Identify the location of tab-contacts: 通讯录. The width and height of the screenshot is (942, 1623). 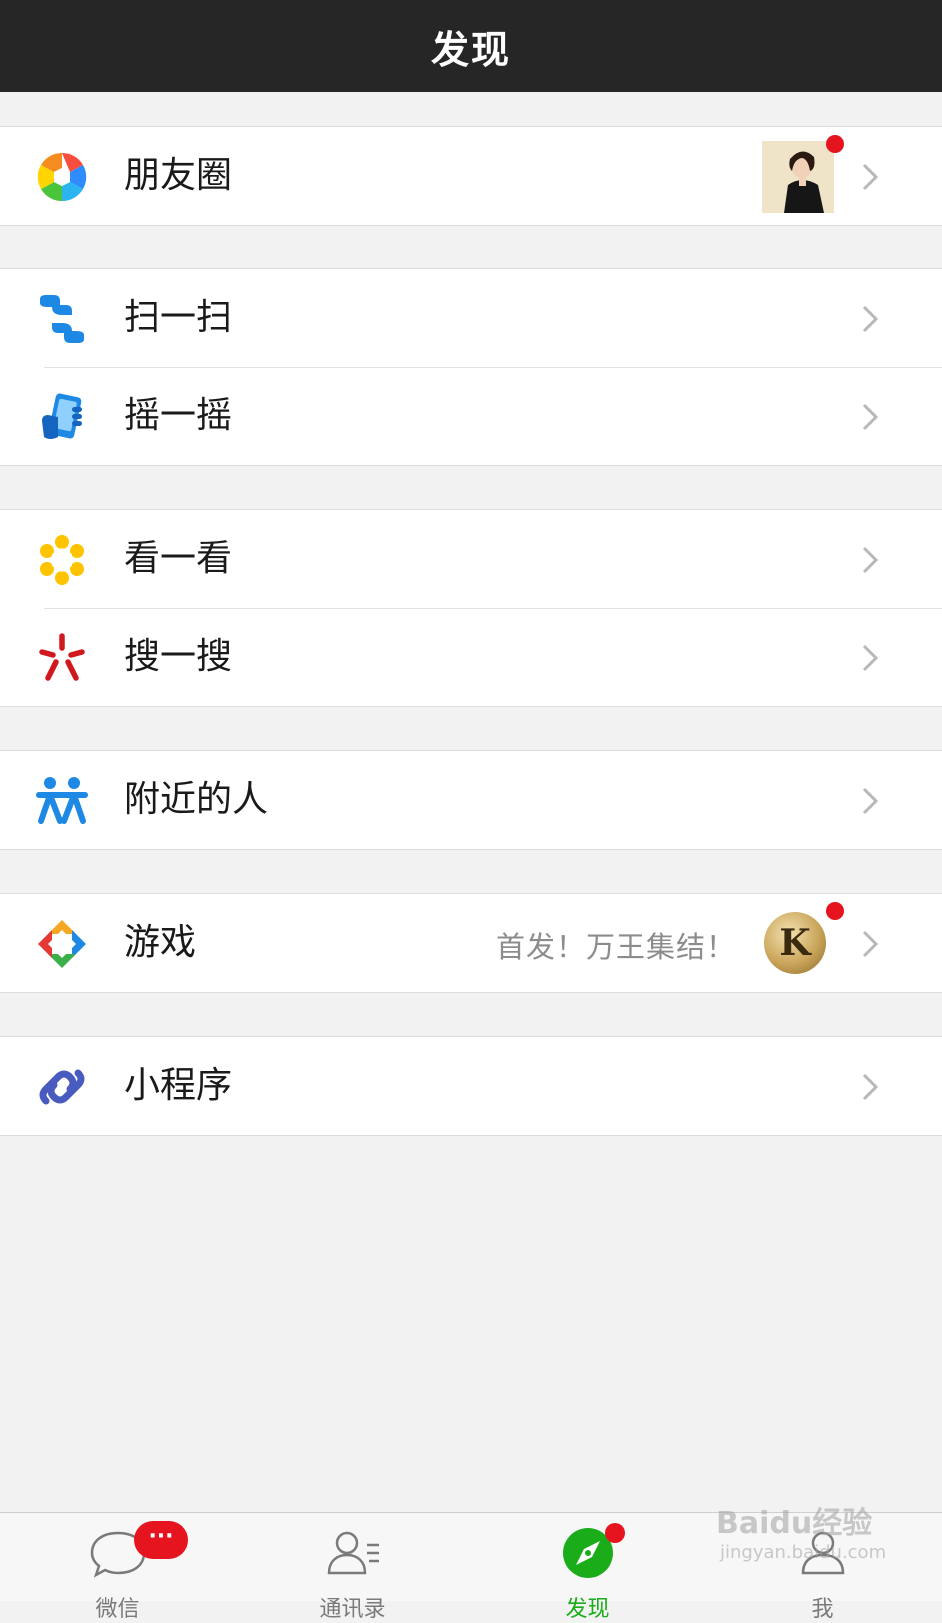
(352, 1567).